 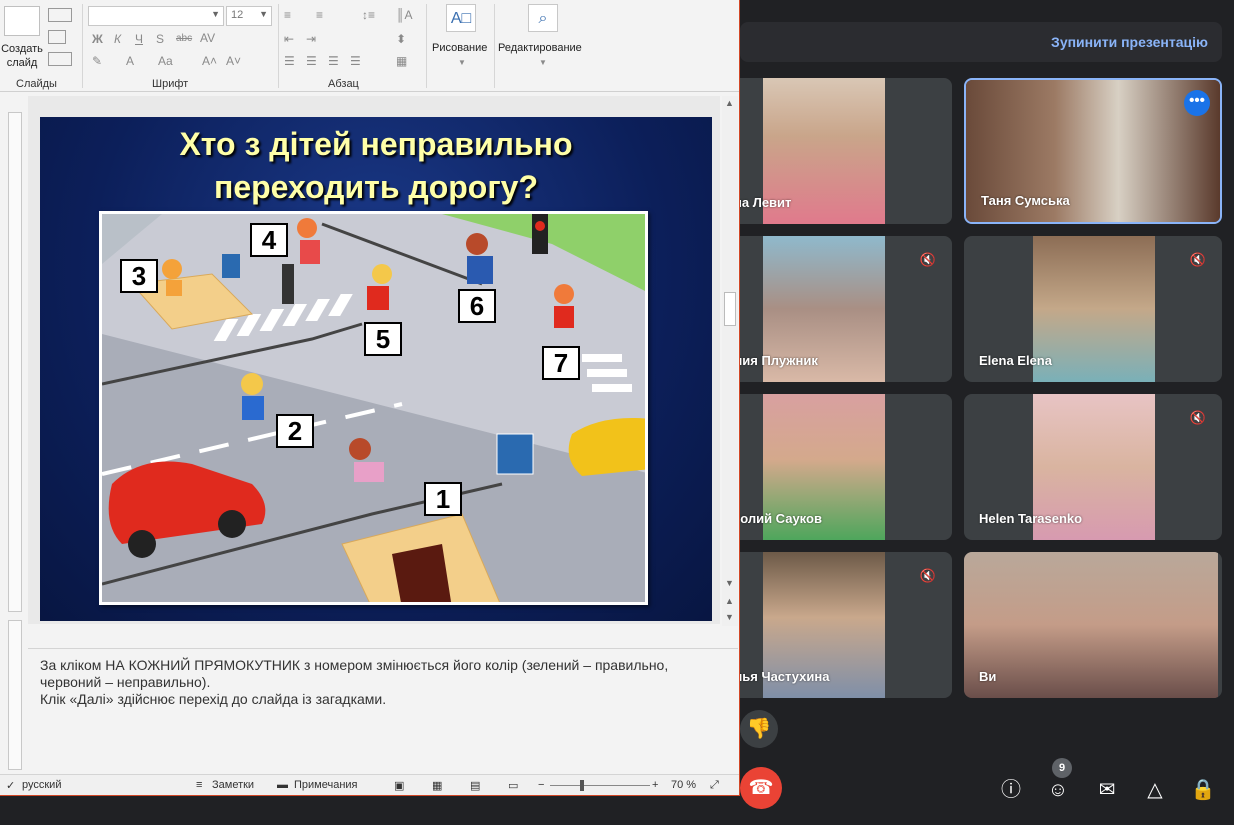 I want to click on zoom-out-icon: −, so click(x=541, y=785).